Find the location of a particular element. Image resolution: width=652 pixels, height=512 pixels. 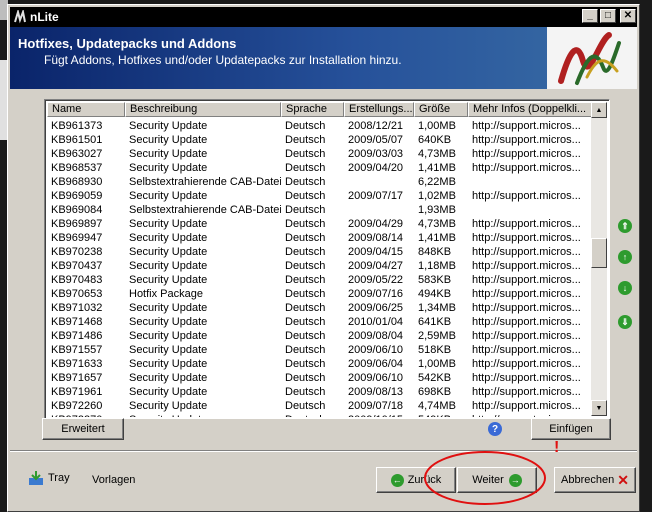

einfuegen-button: Einfügen is located at coordinates (571, 429).